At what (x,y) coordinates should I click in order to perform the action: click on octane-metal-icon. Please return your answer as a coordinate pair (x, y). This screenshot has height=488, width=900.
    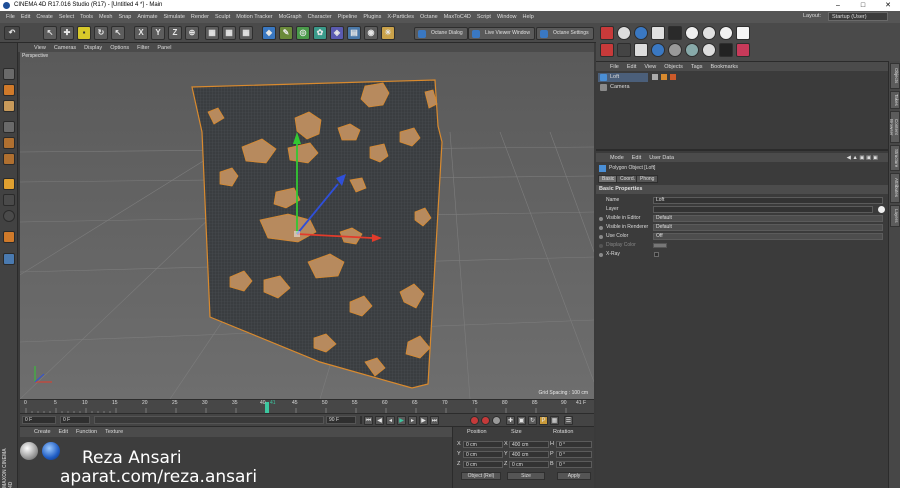
    Looking at the image, I should click on (675, 50).